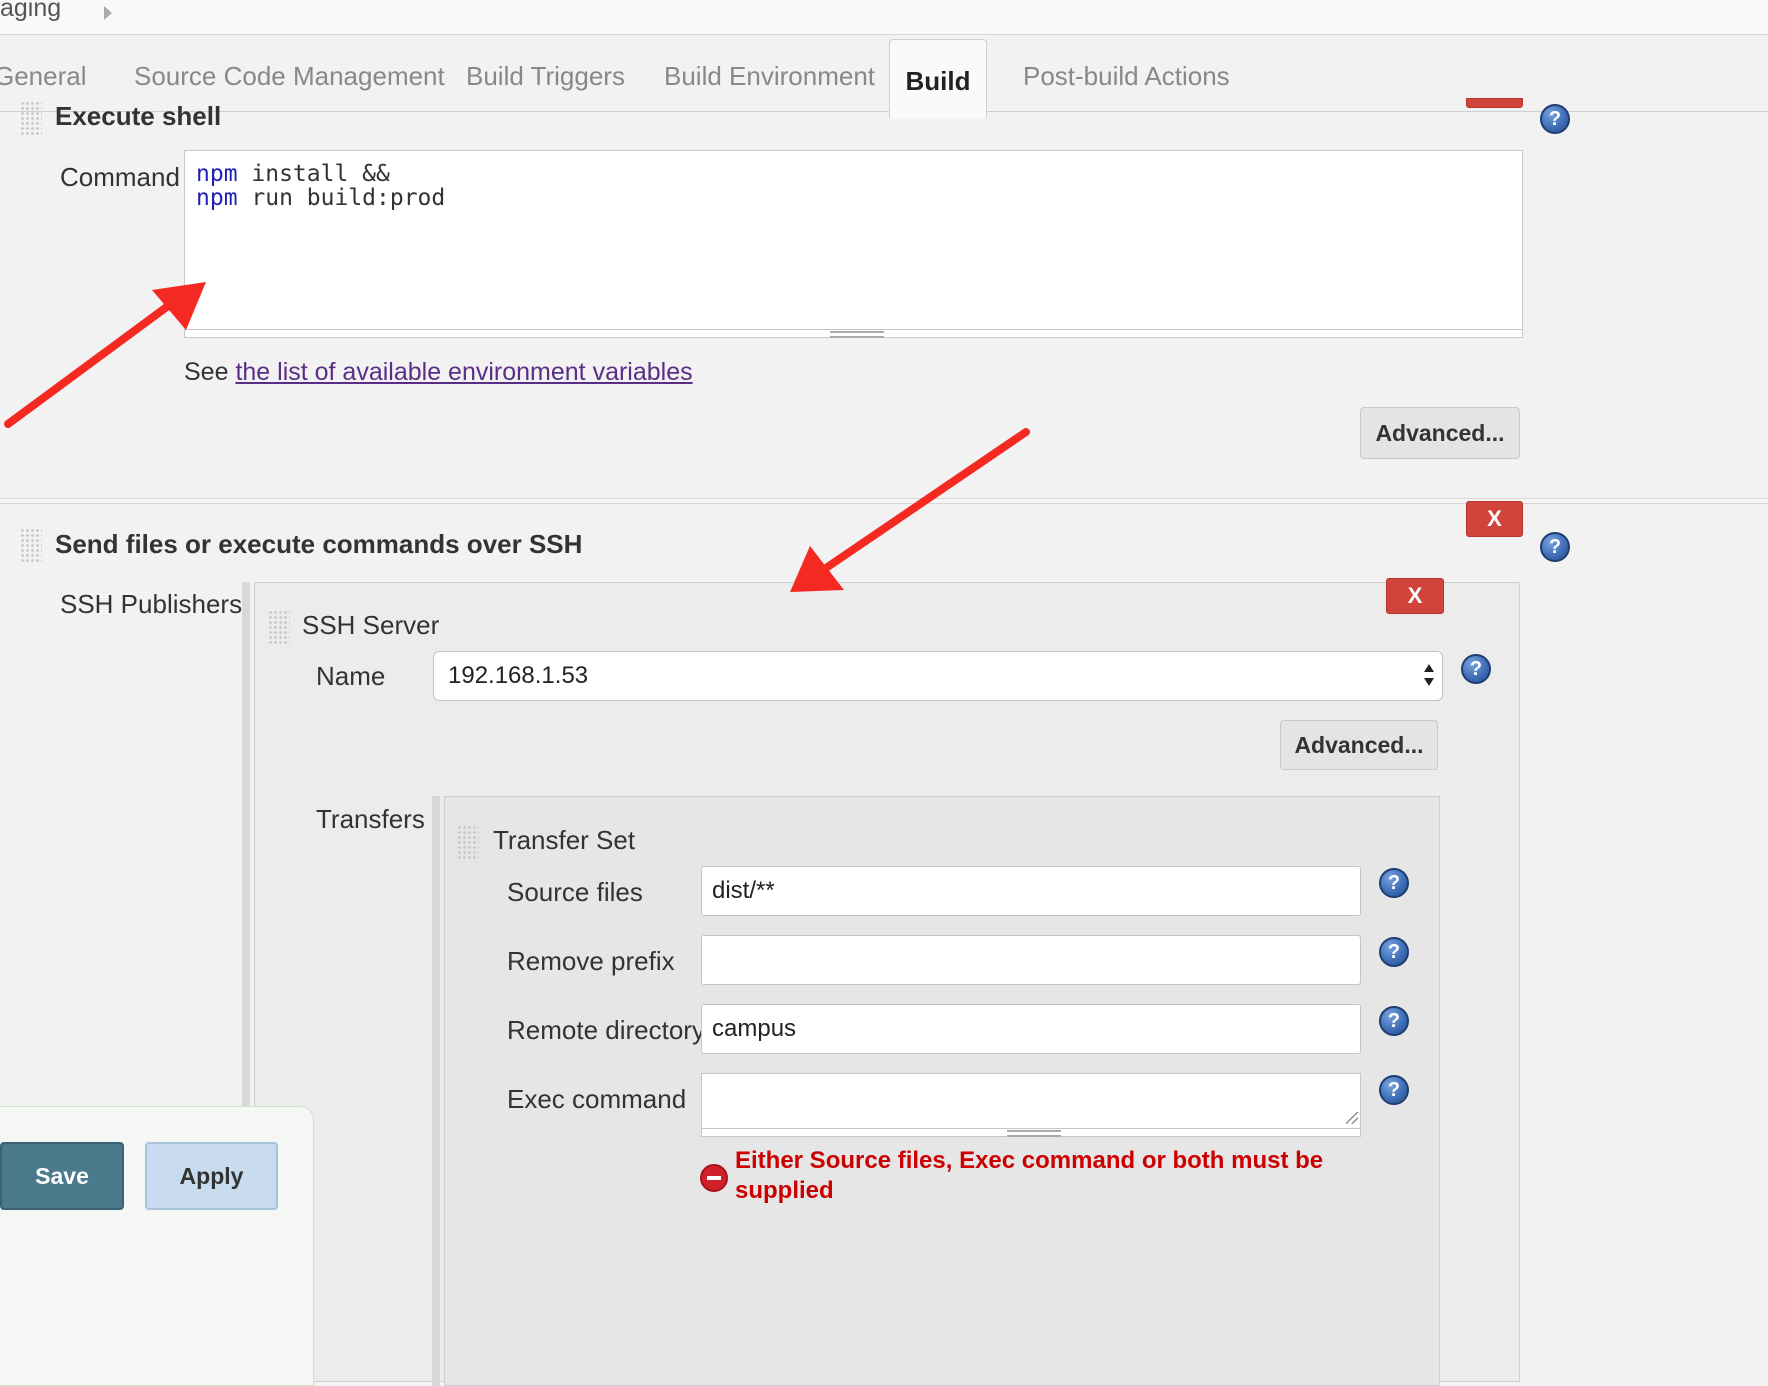 This screenshot has height=1386, width=1768. Describe the element at coordinates (910, 510) in the screenshot. I see `annotation-arrow-ssh` at that location.